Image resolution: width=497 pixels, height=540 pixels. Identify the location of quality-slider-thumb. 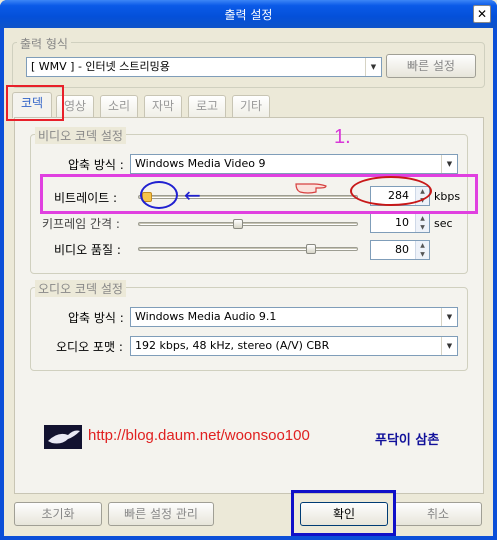
(311, 249).